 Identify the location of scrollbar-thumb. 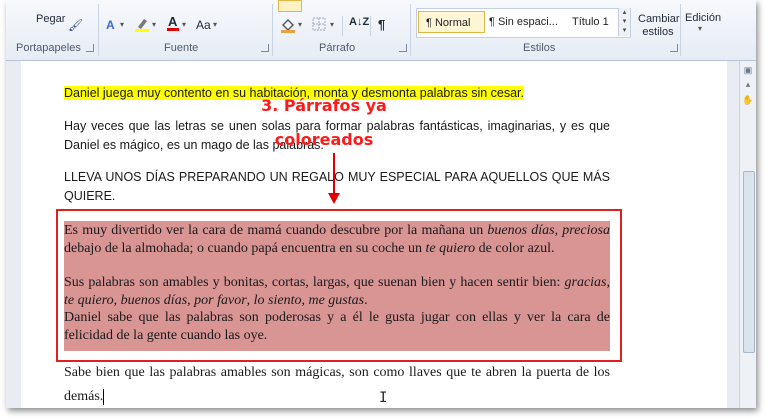
(749, 262).